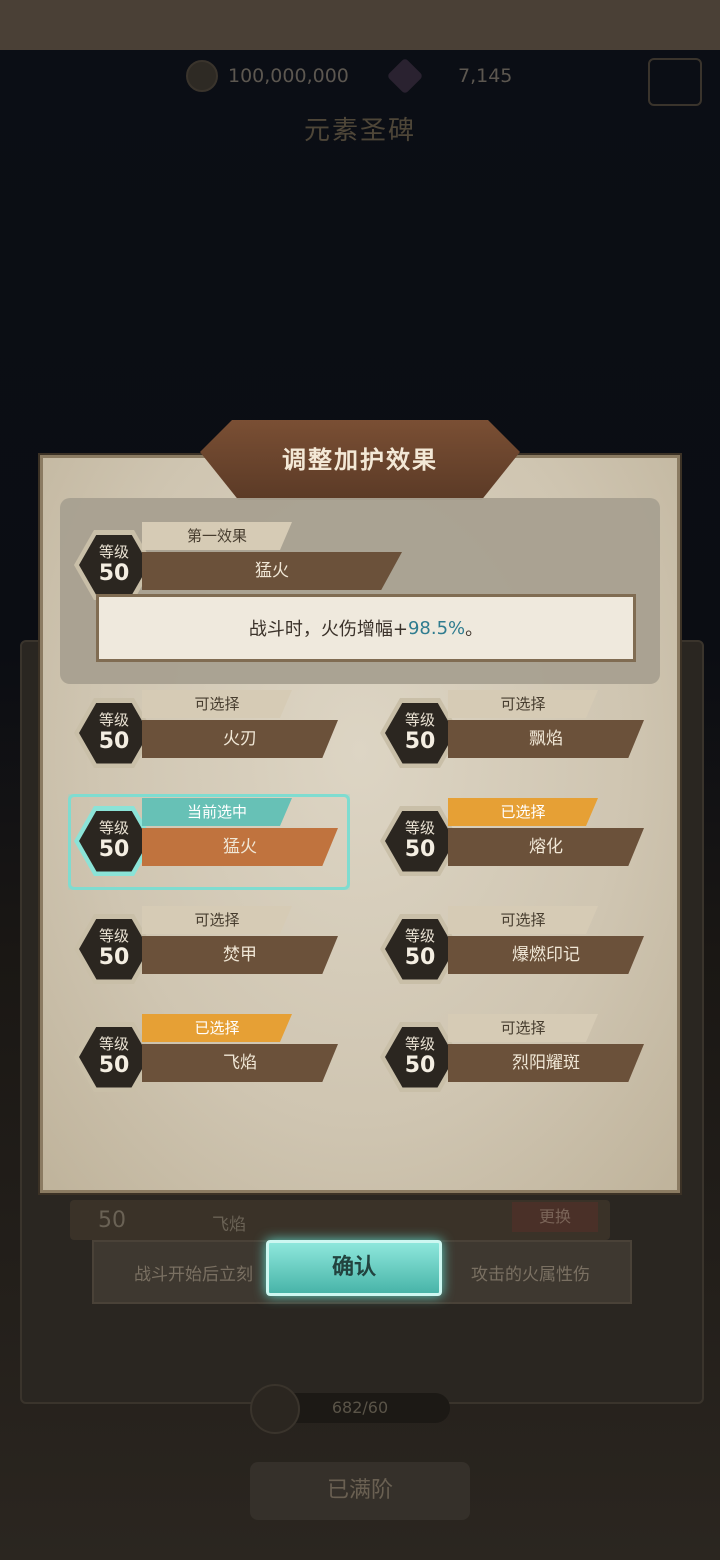 This screenshot has width=720, height=1560. I want to click on background-level: 50, so click(112, 1220).